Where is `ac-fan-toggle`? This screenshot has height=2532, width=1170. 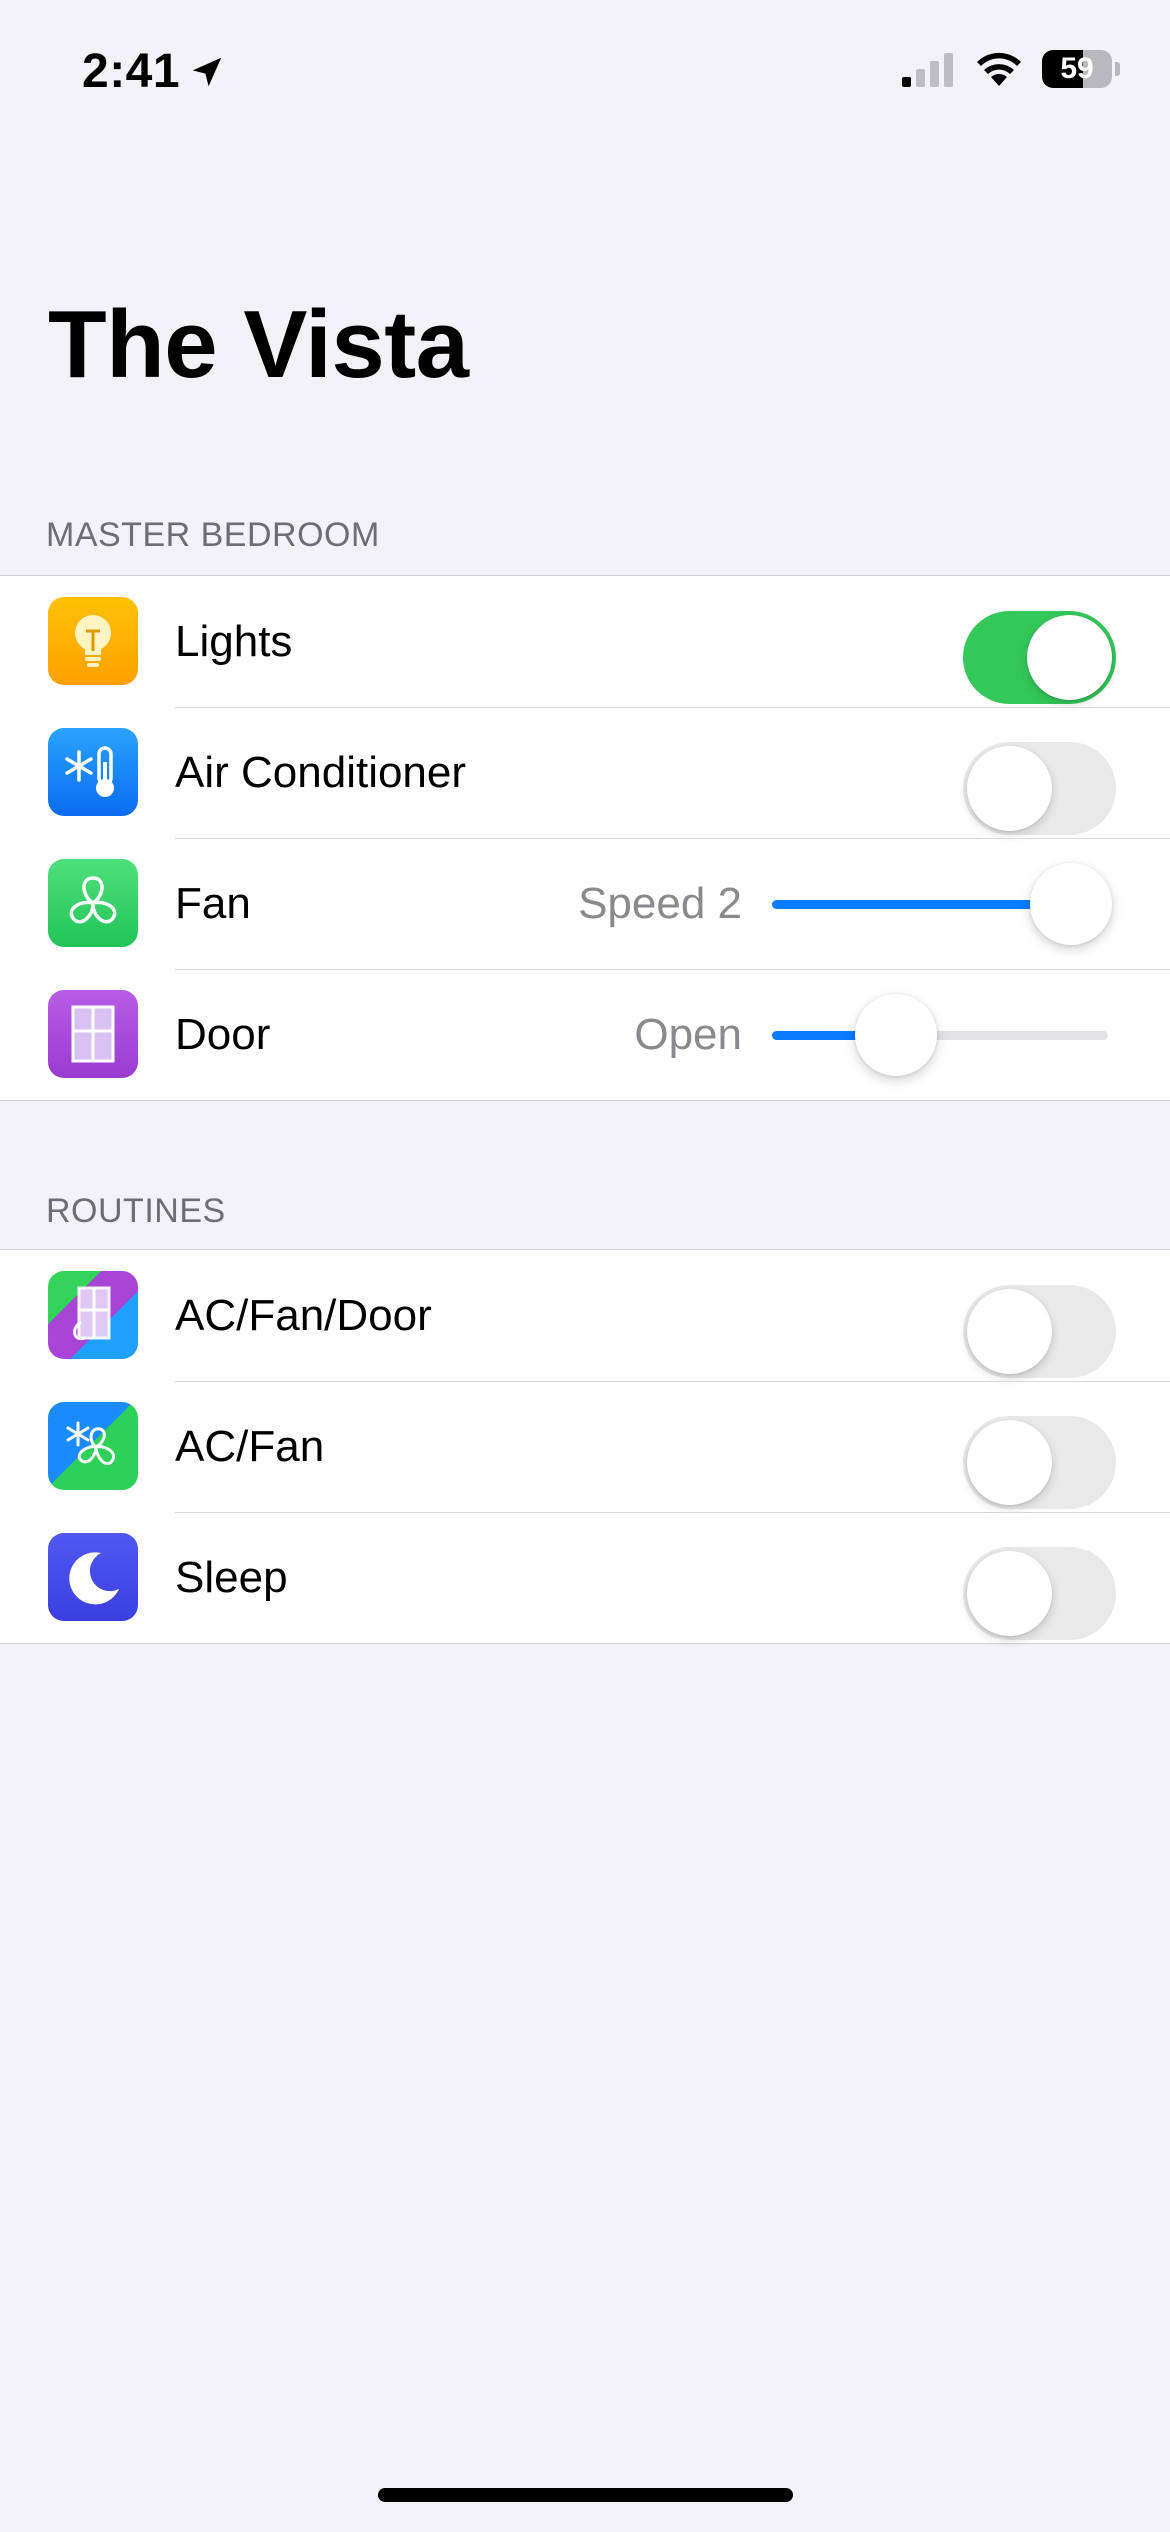
ac-fan-toggle is located at coordinates (1039, 1462).